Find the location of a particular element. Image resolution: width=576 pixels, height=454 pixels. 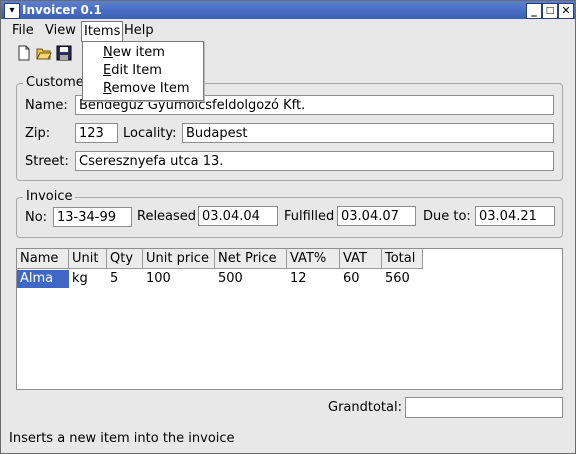

menu-item-new-item: New item is located at coordinates (134, 52).